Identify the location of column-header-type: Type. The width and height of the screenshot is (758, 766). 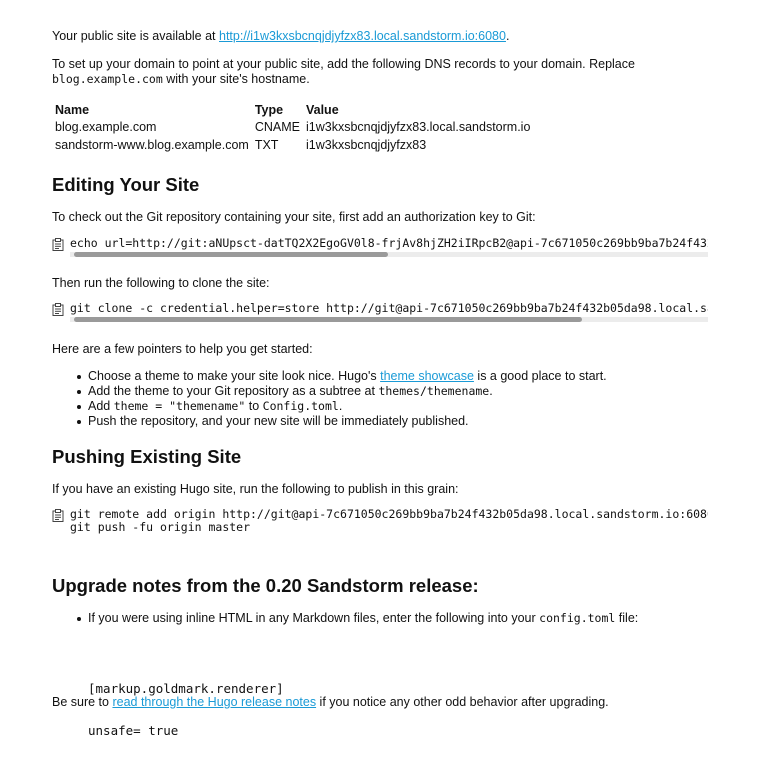
(269, 109).